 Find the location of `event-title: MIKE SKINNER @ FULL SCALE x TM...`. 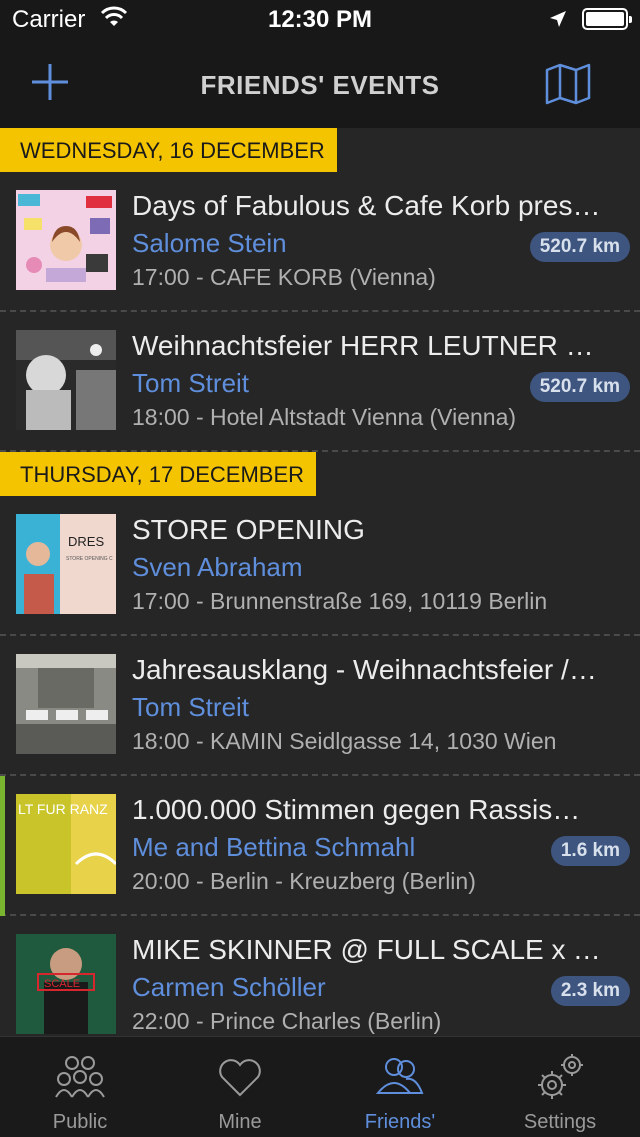

event-title: MIKE SKINNER @ FULL SCALE x TM... is located at coordinates (367, 949).